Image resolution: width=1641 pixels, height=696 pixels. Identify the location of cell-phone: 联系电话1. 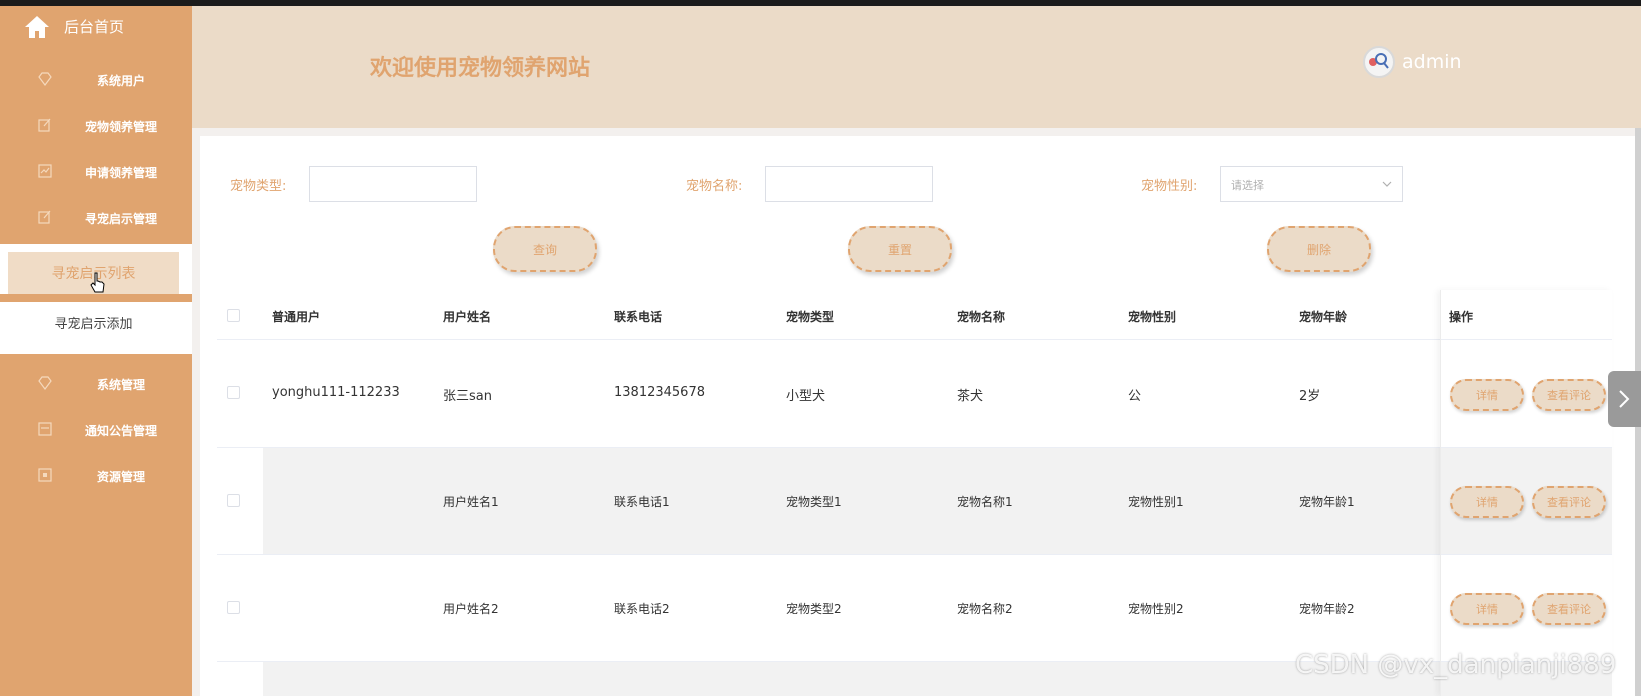
(642, 502).